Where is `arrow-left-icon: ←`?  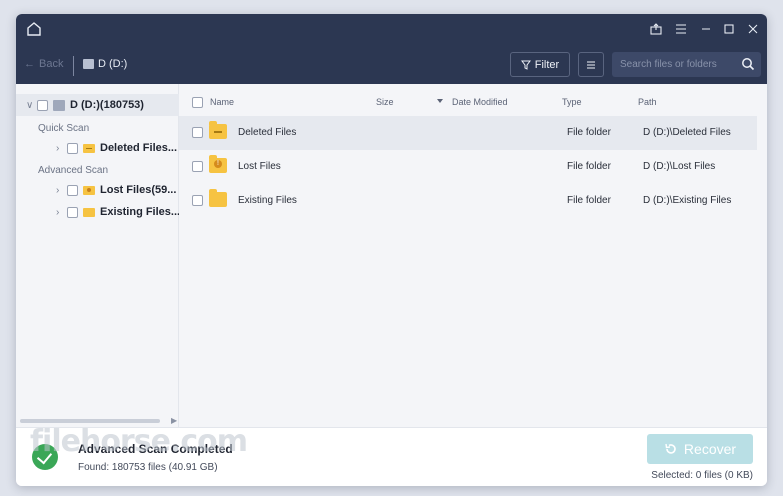
arrow-left-icon: ← is located at coordinates (29, 64).